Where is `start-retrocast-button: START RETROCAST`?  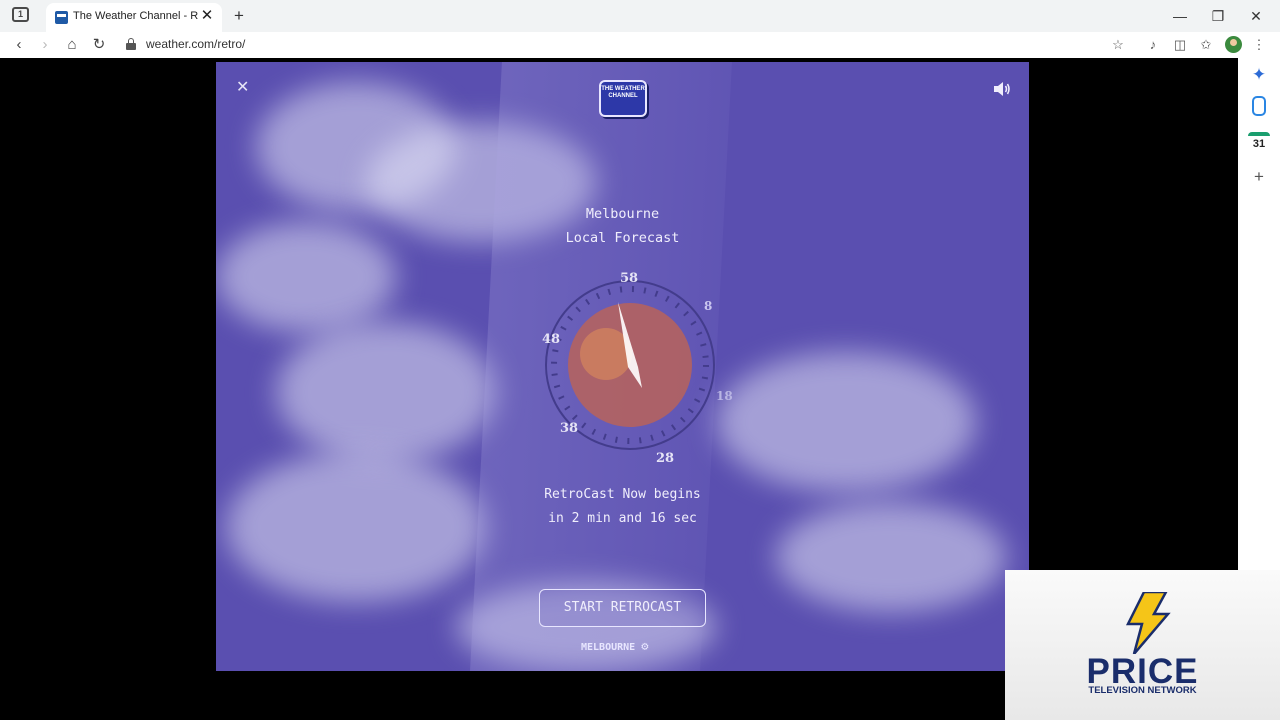 start-retrocast-button: START RETROCAST is located at coordinates (622, 608).